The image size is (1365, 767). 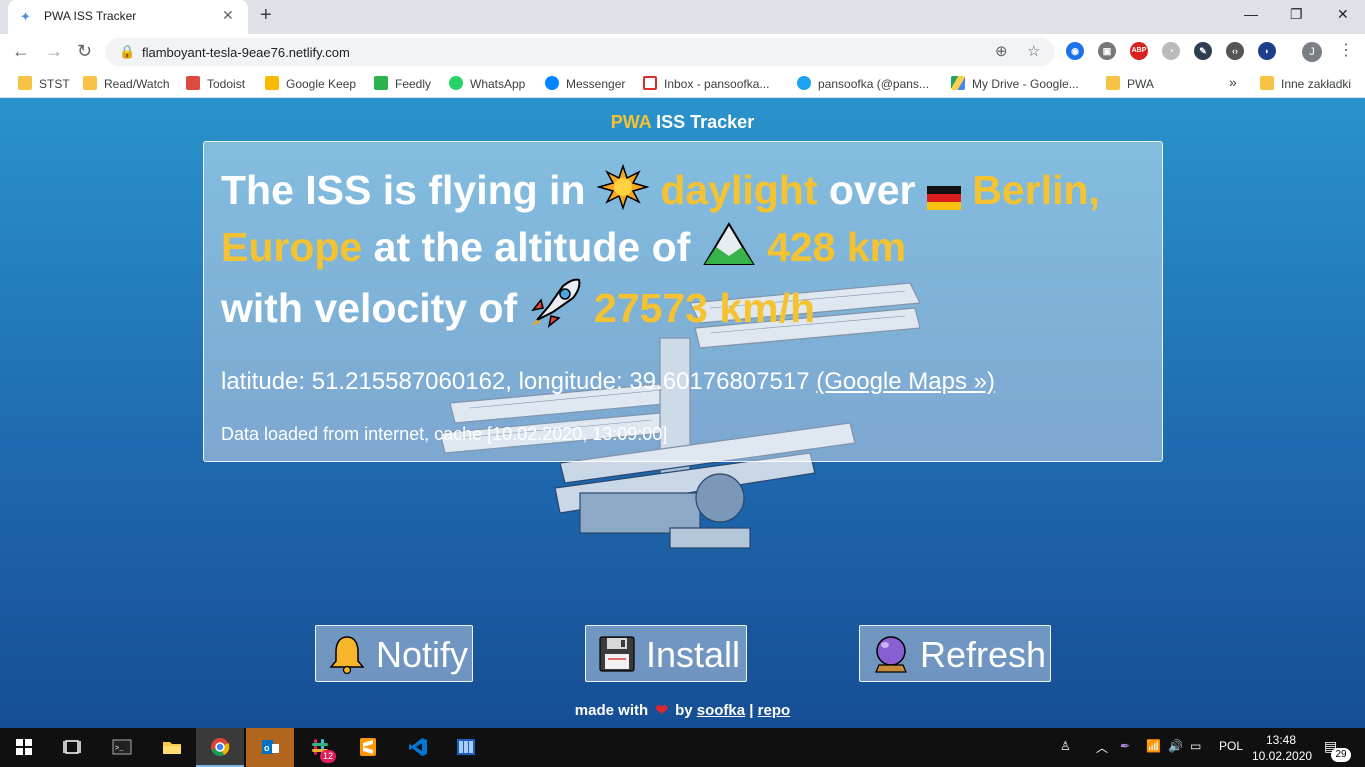 What do you see at coordinates (25, 16) in the screenshot?
I see `satellite-favicon-icon: ✦` at bounding box center [25, 16].